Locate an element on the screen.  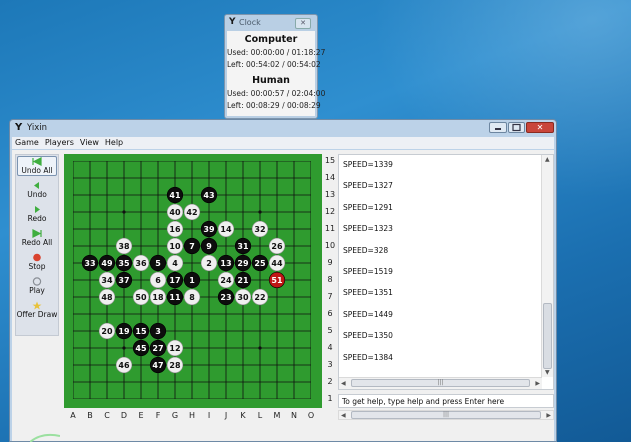
move-number: 18 is located at coordinates (158, 297).